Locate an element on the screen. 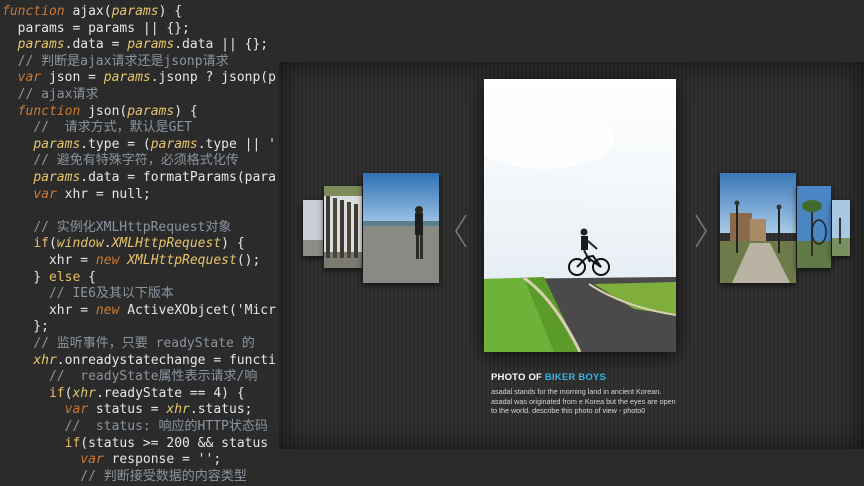 Image resolution: width=864 pixels, height=486 pixels. code-line: function json(params) { is located at coordinates (107, 111).